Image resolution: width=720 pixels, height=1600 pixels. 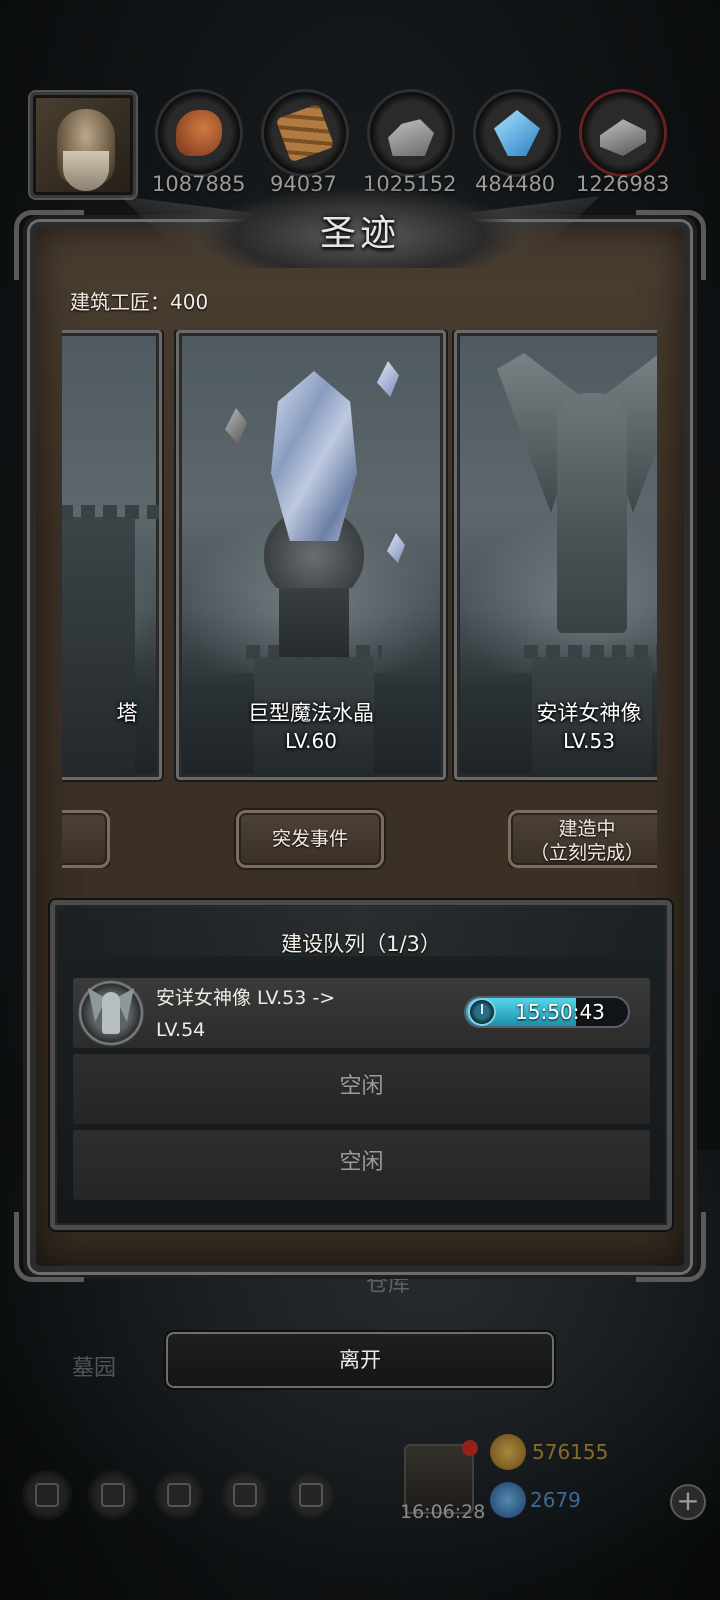 I want to click on notification-dot, so click(x=470, y=1448).